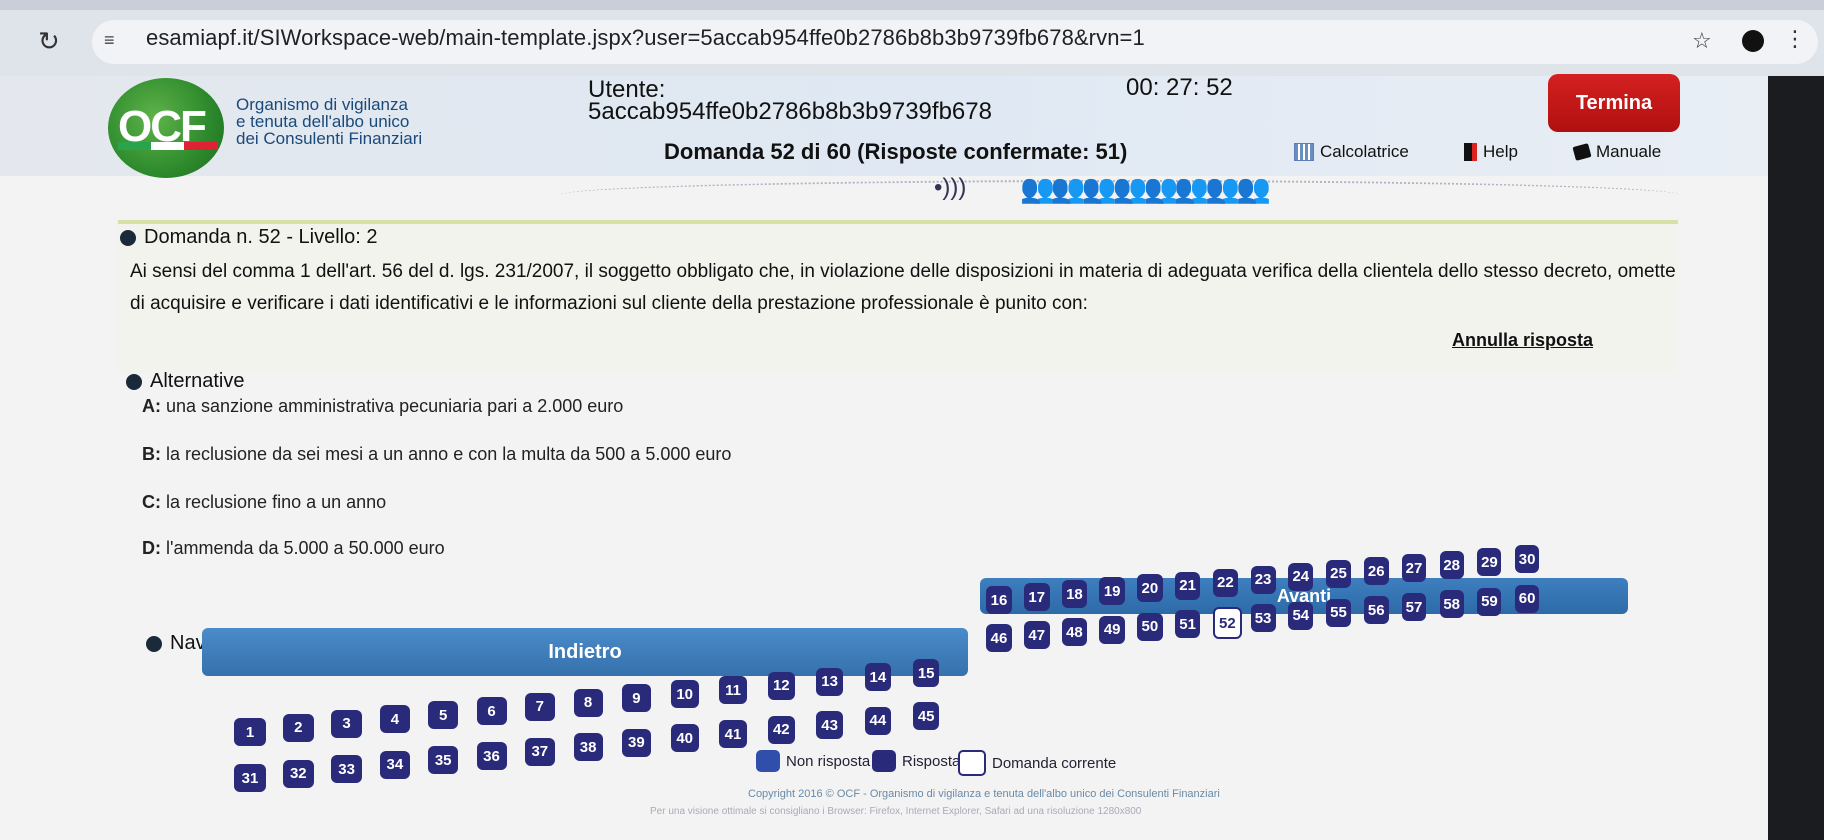 This screenshot has width=1824, height=840. What do you see at coordinates (329, 138) in the screenshot?
I see `org-line-3: dei Consulenti Finanziari` at bounding box center [329, 138].